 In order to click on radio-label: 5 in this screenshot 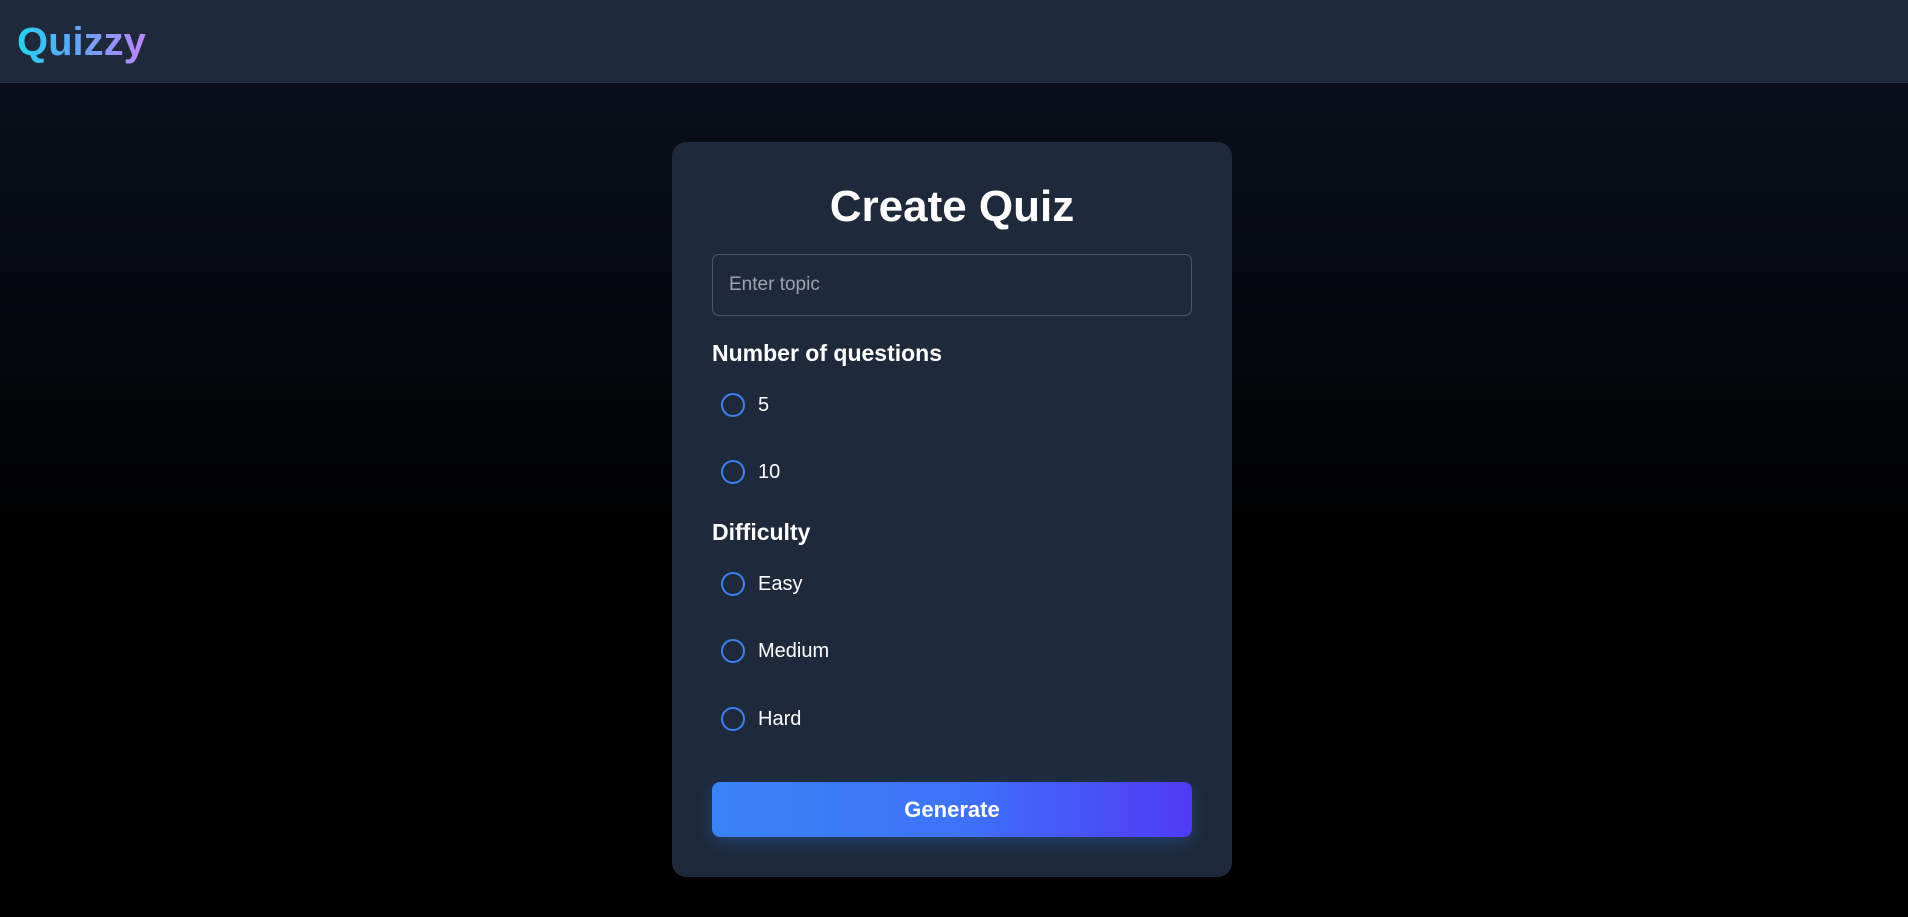, I will do `click(764, 404)`.